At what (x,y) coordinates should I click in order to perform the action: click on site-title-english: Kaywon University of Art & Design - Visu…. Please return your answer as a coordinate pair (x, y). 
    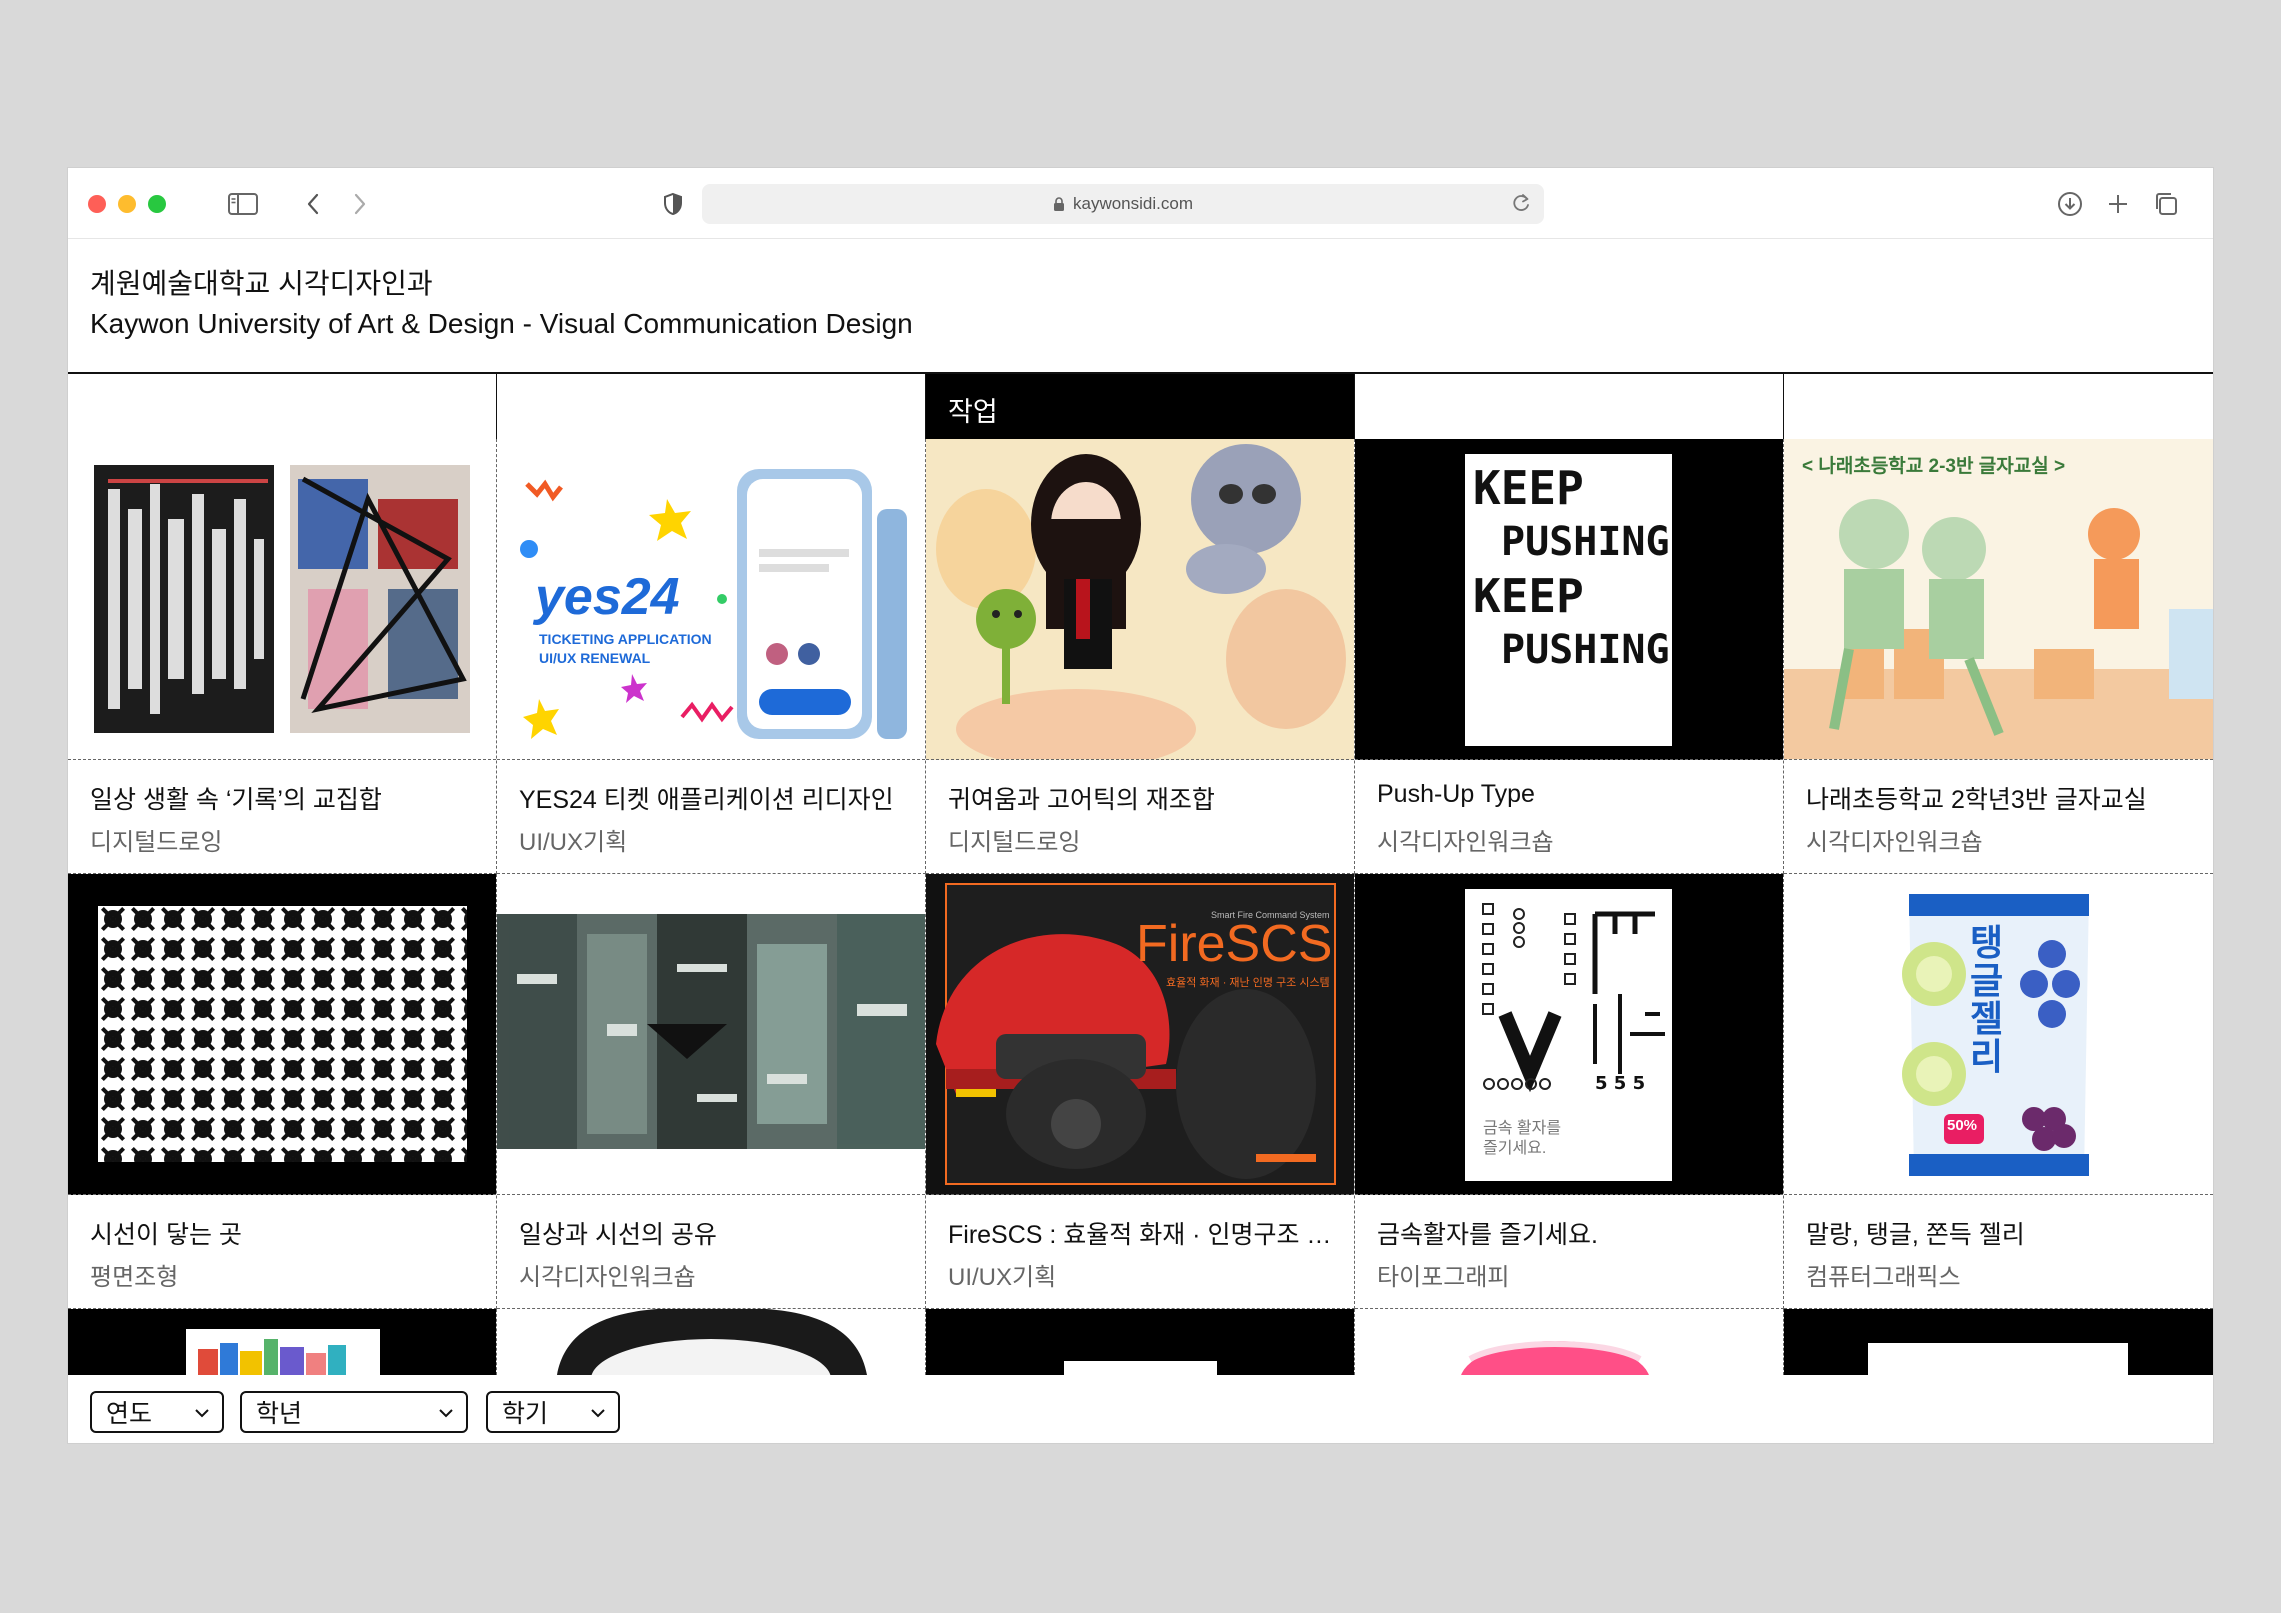
    Looking at the image, I should click on (501, 324).